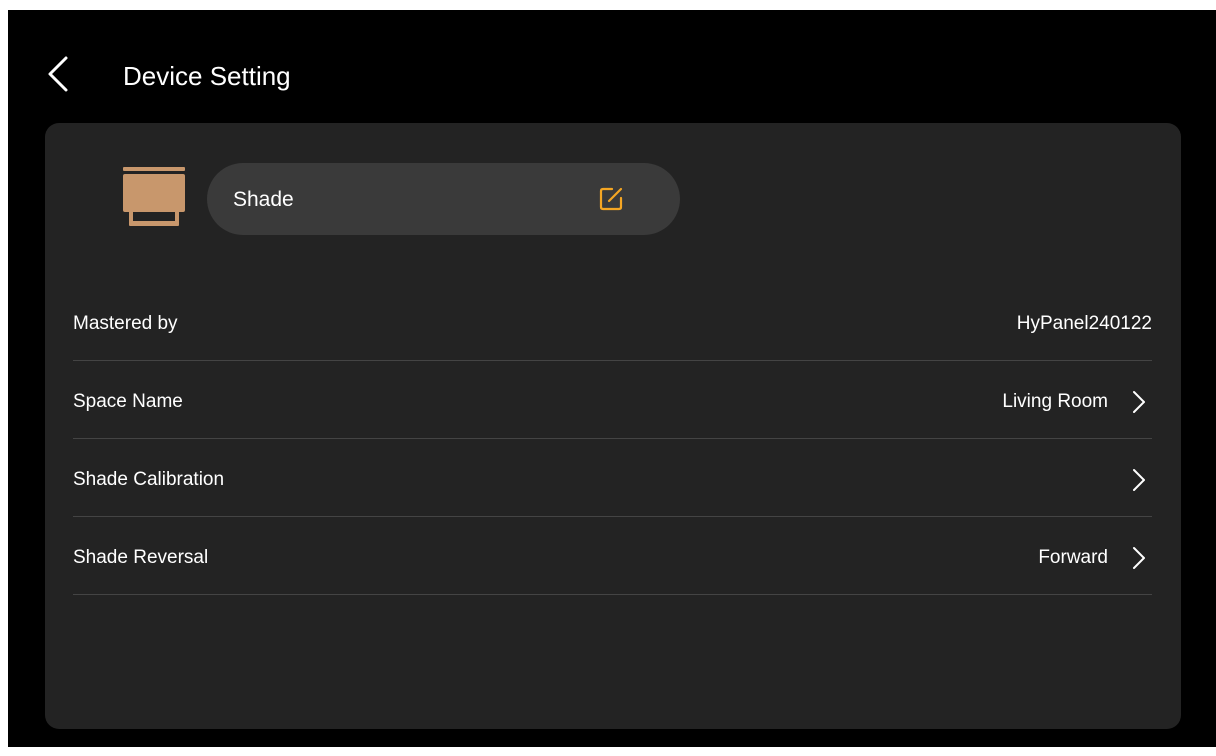 This screenshot has width=1216, height=756. Describe the element at coordinates (612, 322) in the screenshot. I see `setting-row-mastered-by: Mastered by HyPanel240122` at that location.